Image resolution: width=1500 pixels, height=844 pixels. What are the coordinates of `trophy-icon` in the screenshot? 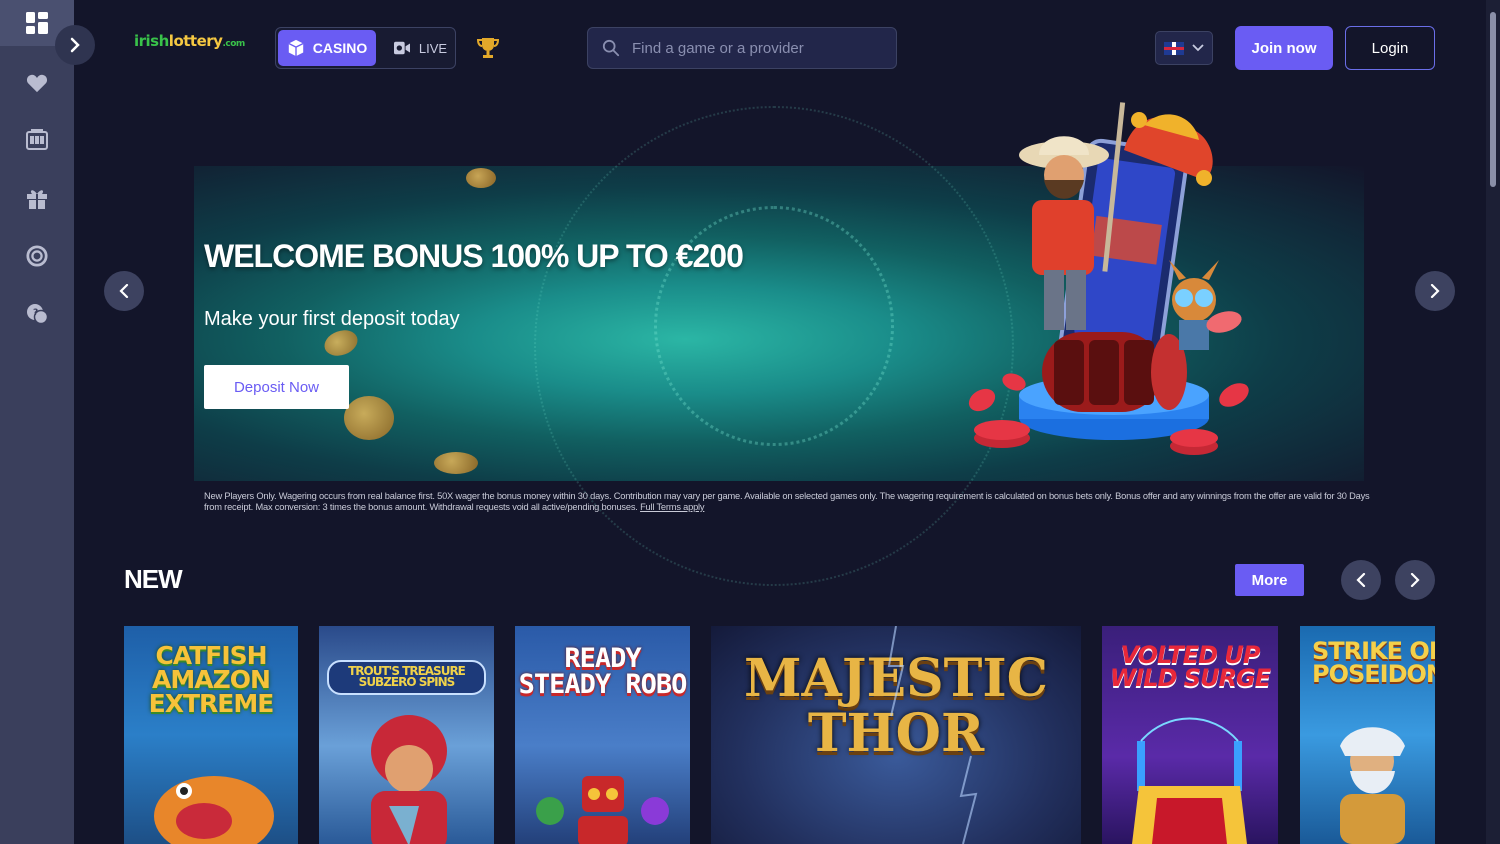 It's located at (488, 48).